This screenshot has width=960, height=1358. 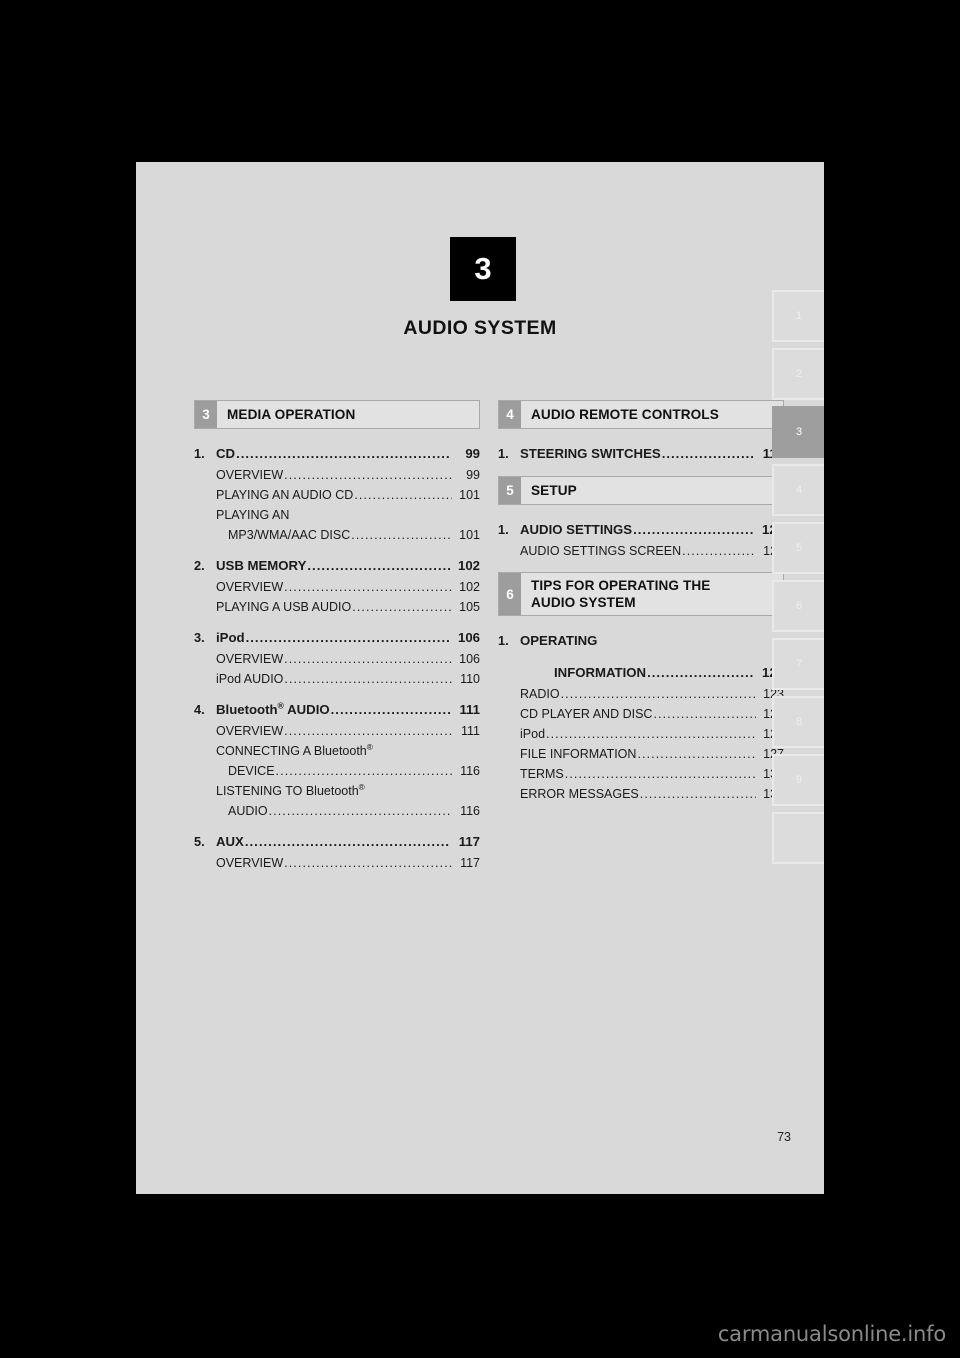 What do you see at coordinates (510, 594) in the screenshot?
I see `section-number-badge: 6` at bounding box center [510, 594].